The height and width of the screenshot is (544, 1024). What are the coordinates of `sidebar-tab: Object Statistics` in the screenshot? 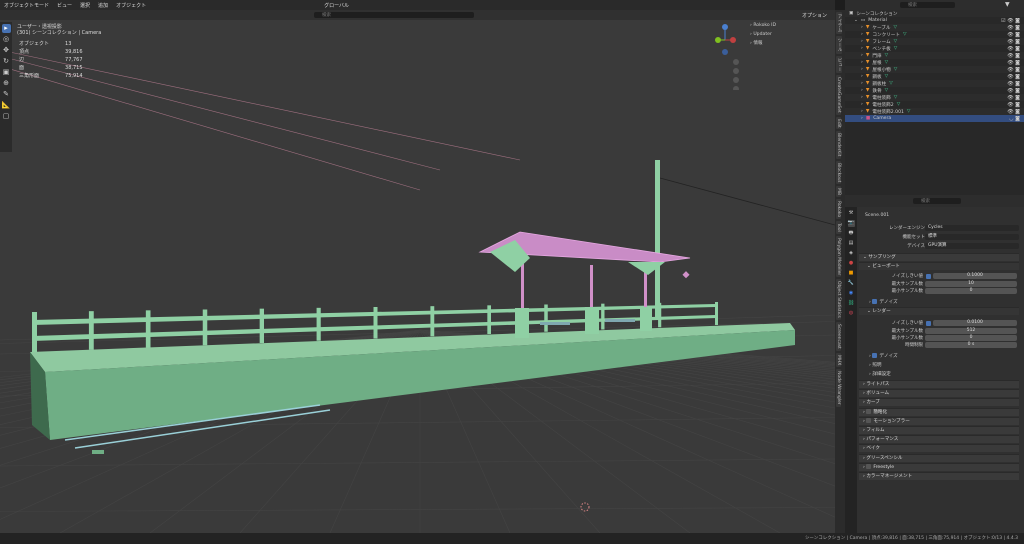 It's located at (838, 299).